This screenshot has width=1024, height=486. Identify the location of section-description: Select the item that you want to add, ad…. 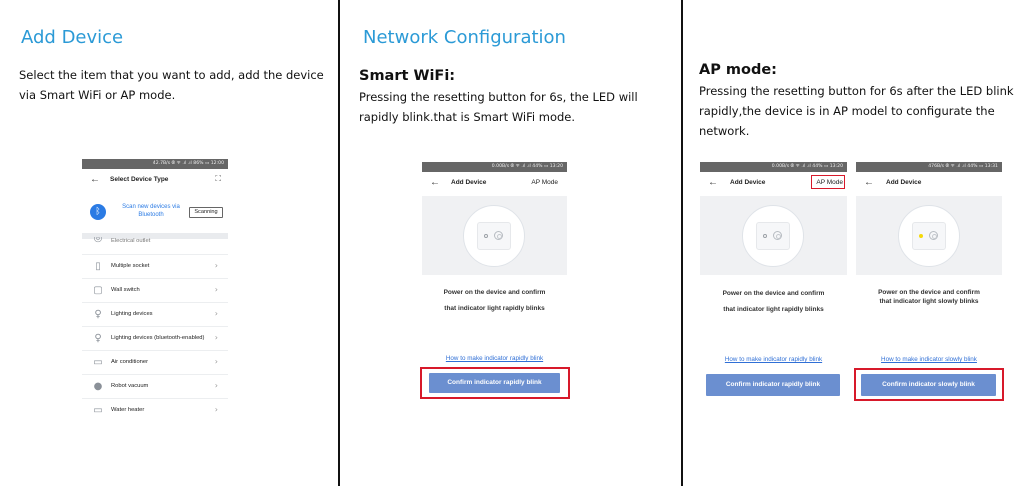
(171, 85).